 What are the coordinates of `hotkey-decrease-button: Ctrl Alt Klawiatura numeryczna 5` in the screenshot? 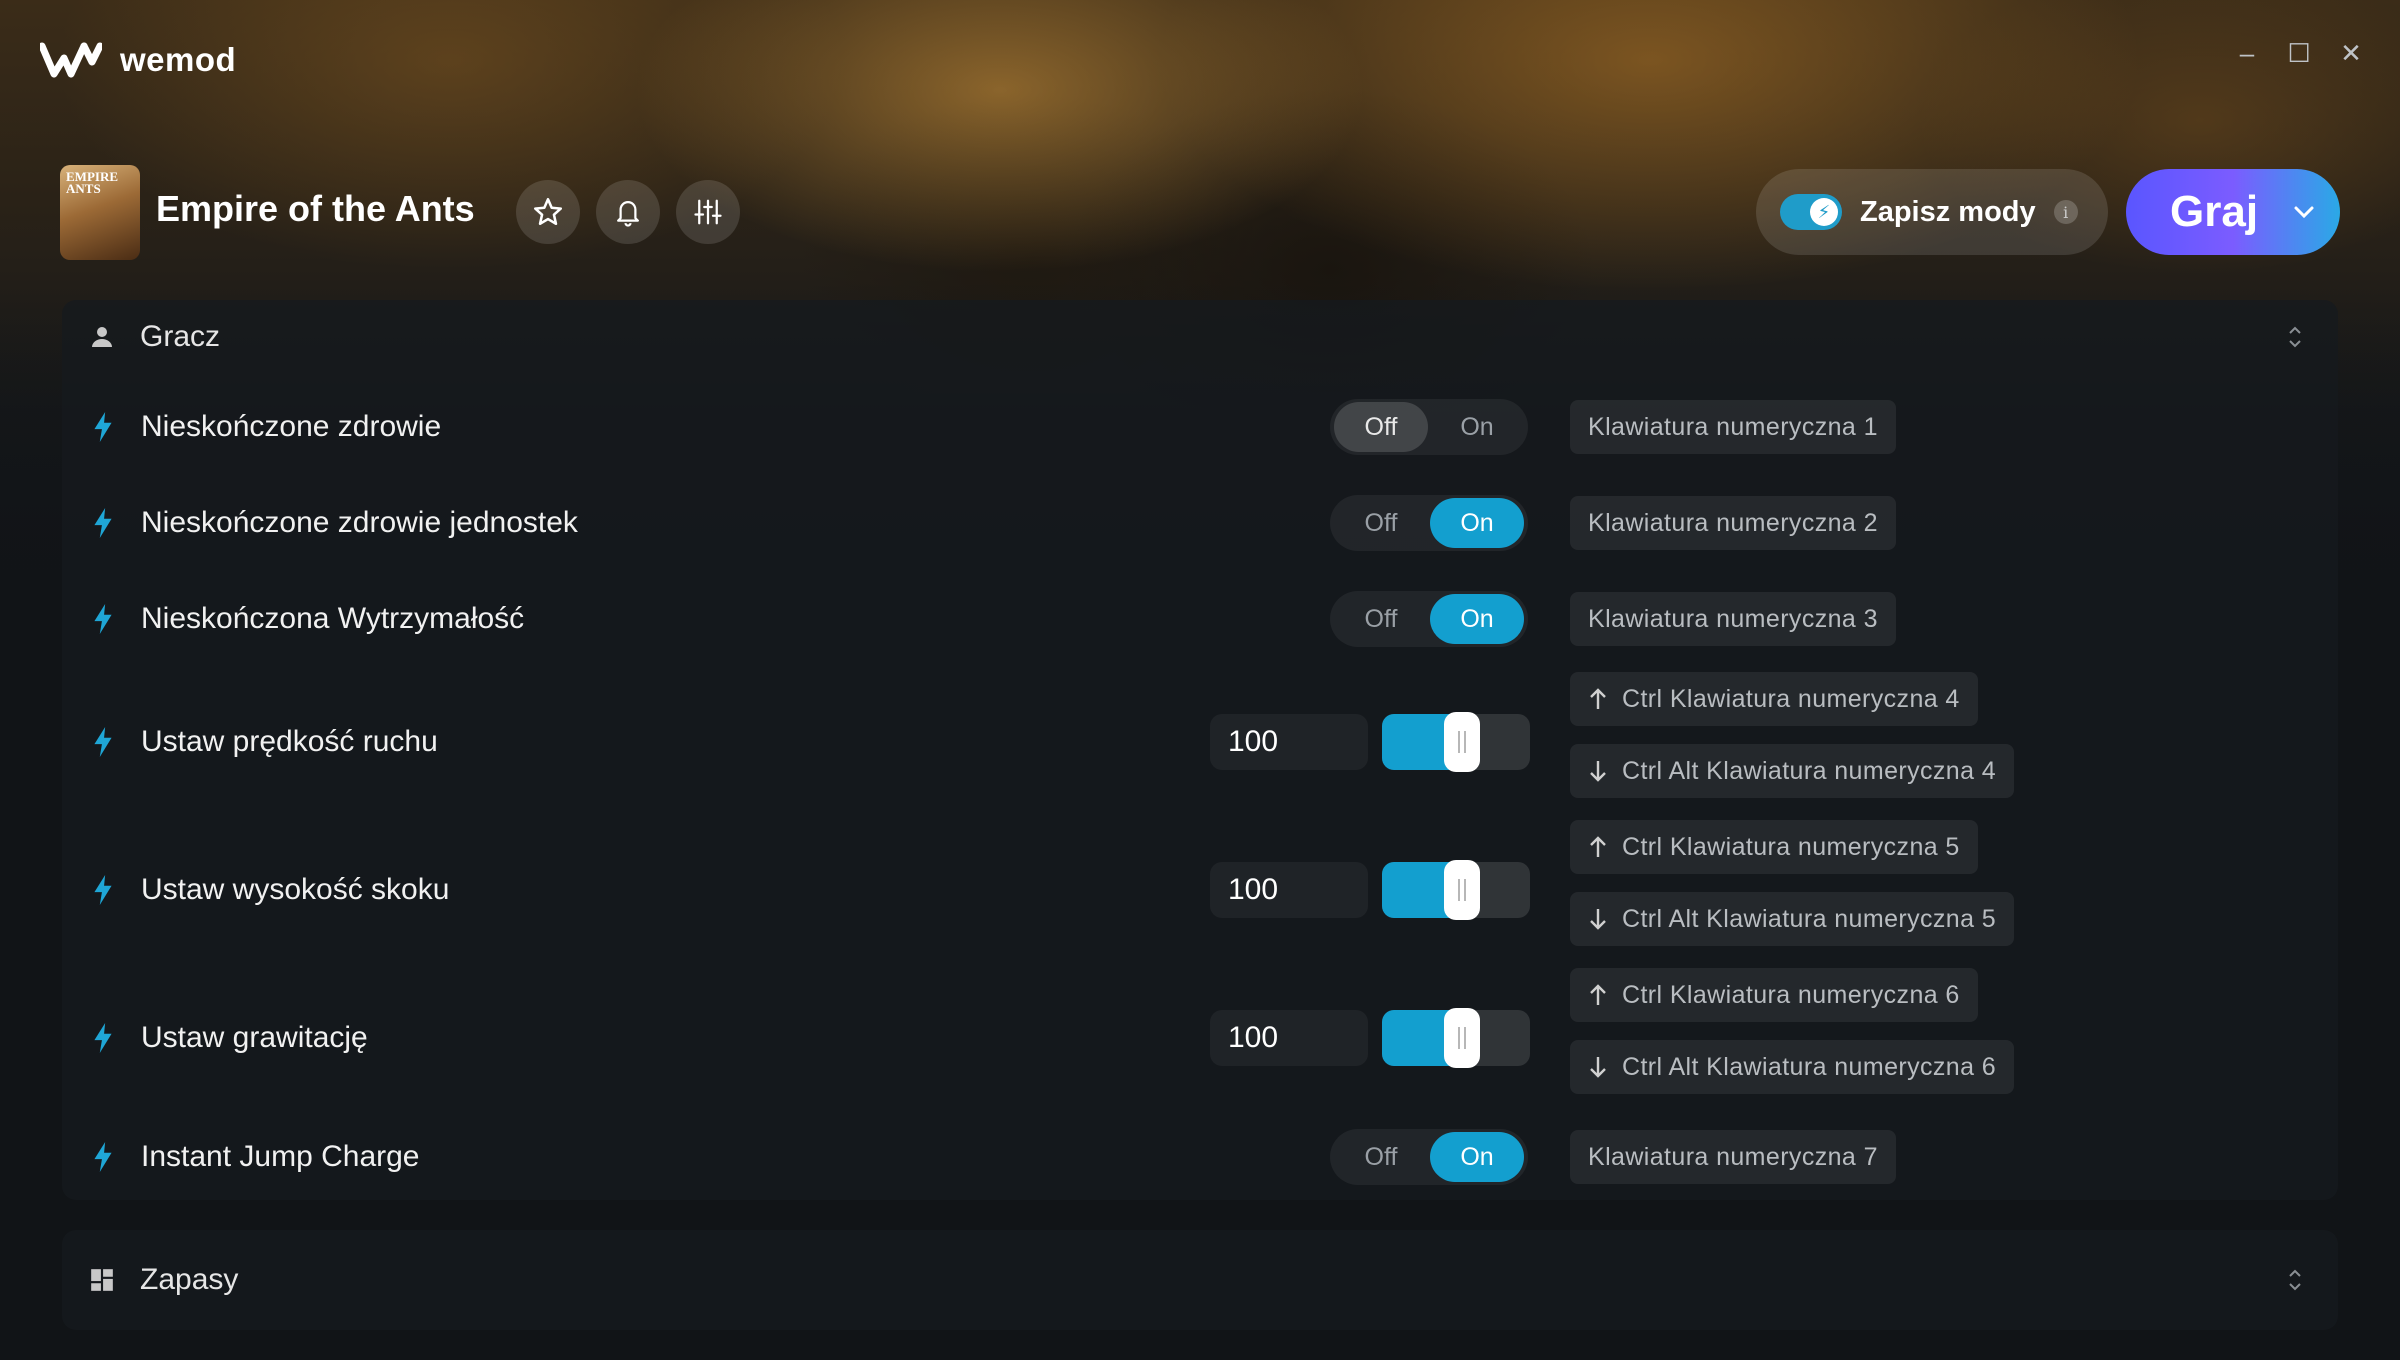 It's located at (1792, 919).